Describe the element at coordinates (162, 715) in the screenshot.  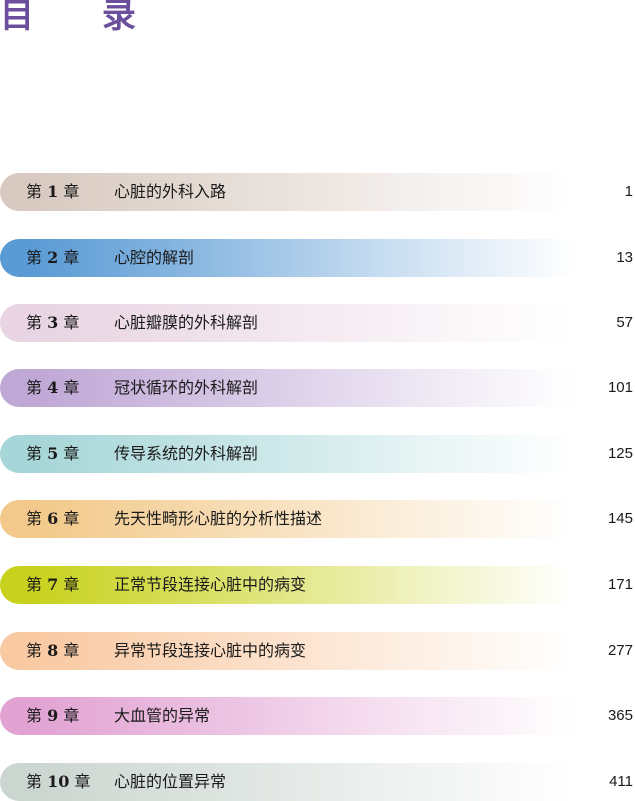
I see `chapter-9-heading: 大血管的异常` at that location.